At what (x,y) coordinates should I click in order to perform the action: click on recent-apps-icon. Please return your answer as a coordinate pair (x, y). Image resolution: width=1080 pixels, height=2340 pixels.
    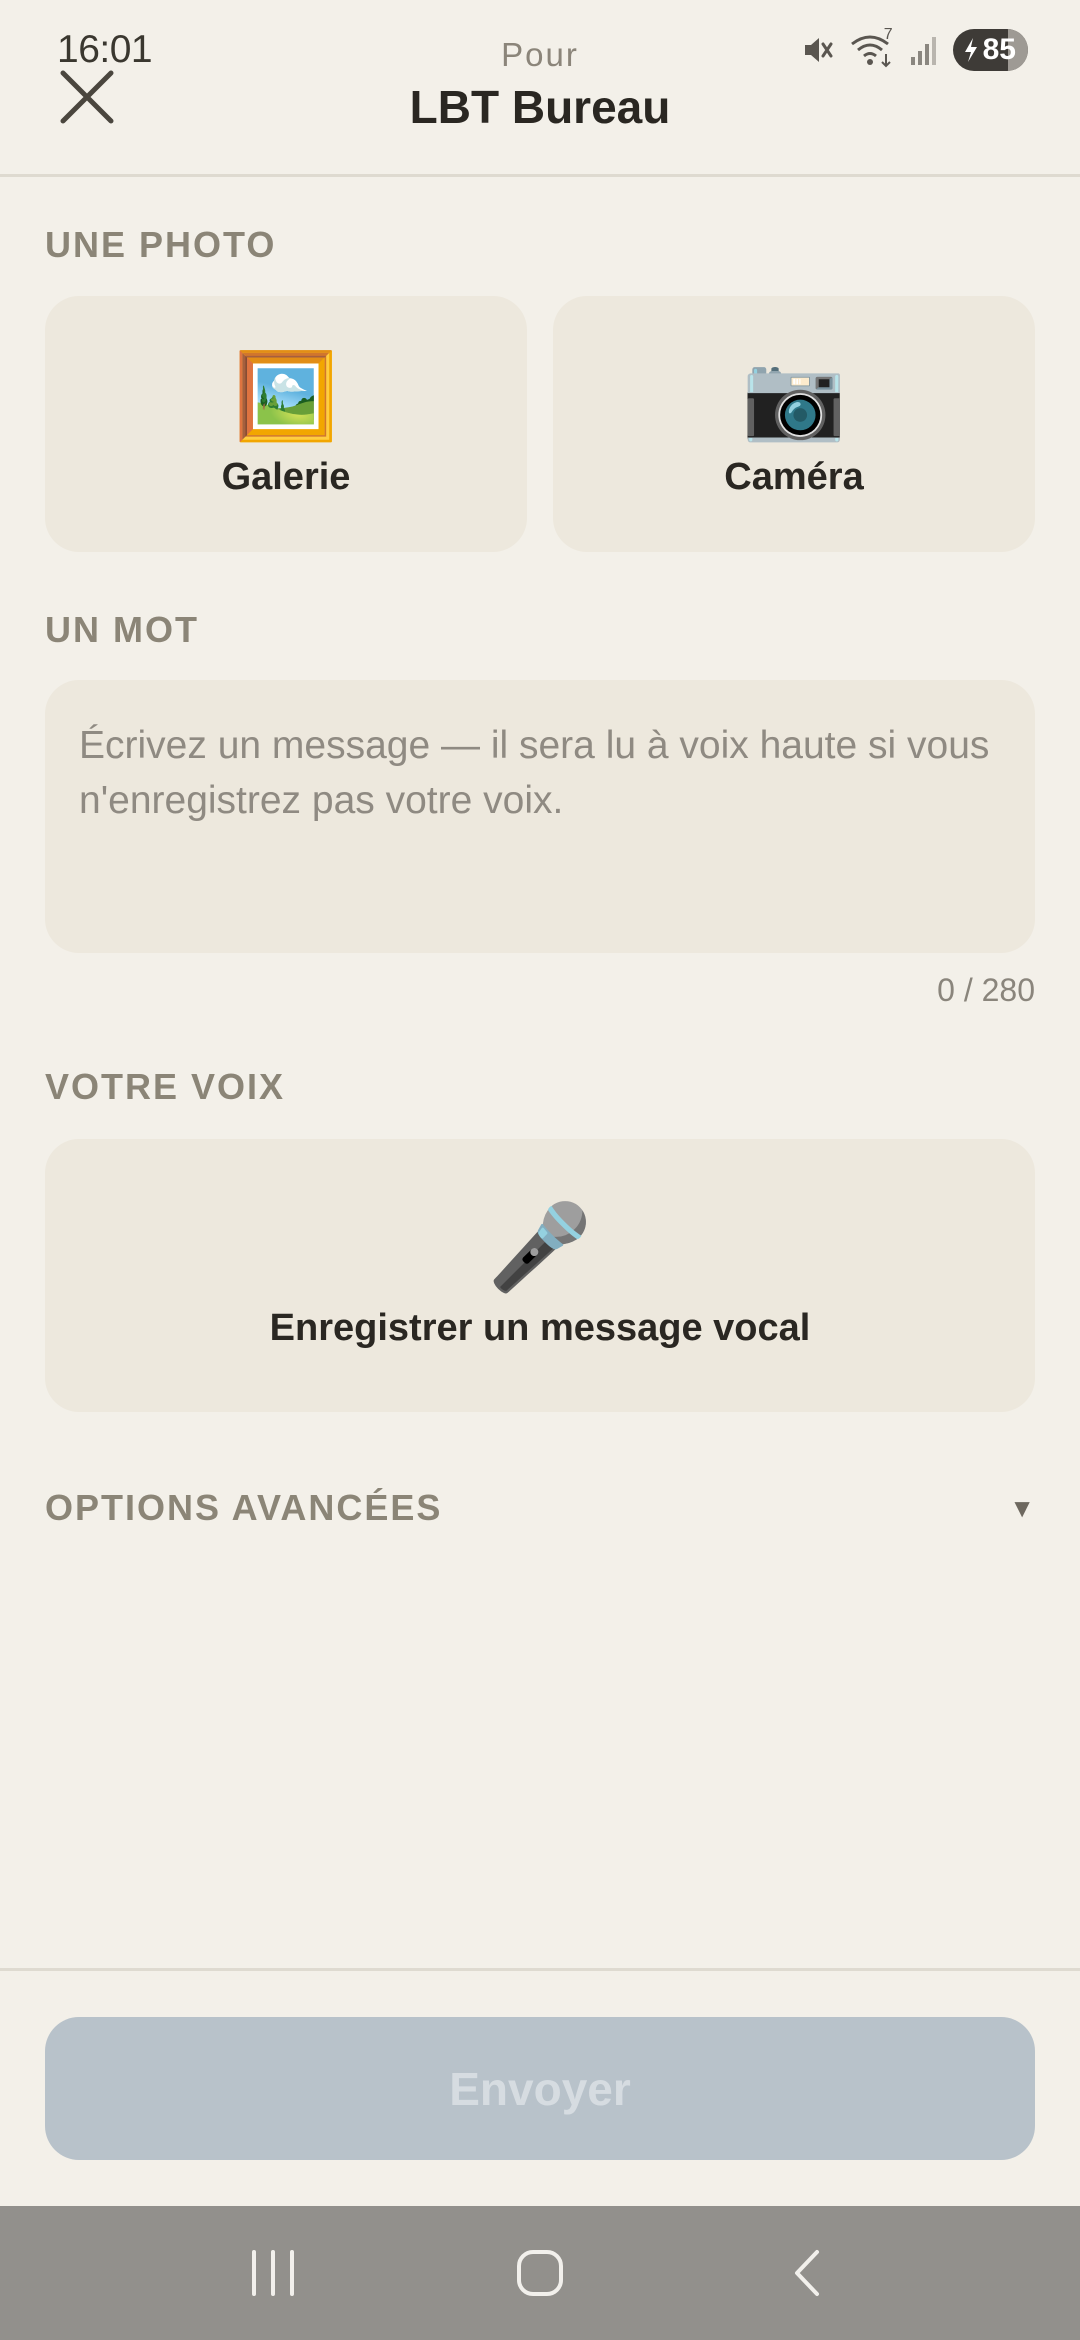
    Looking at the image, I should click on (273, 2273).